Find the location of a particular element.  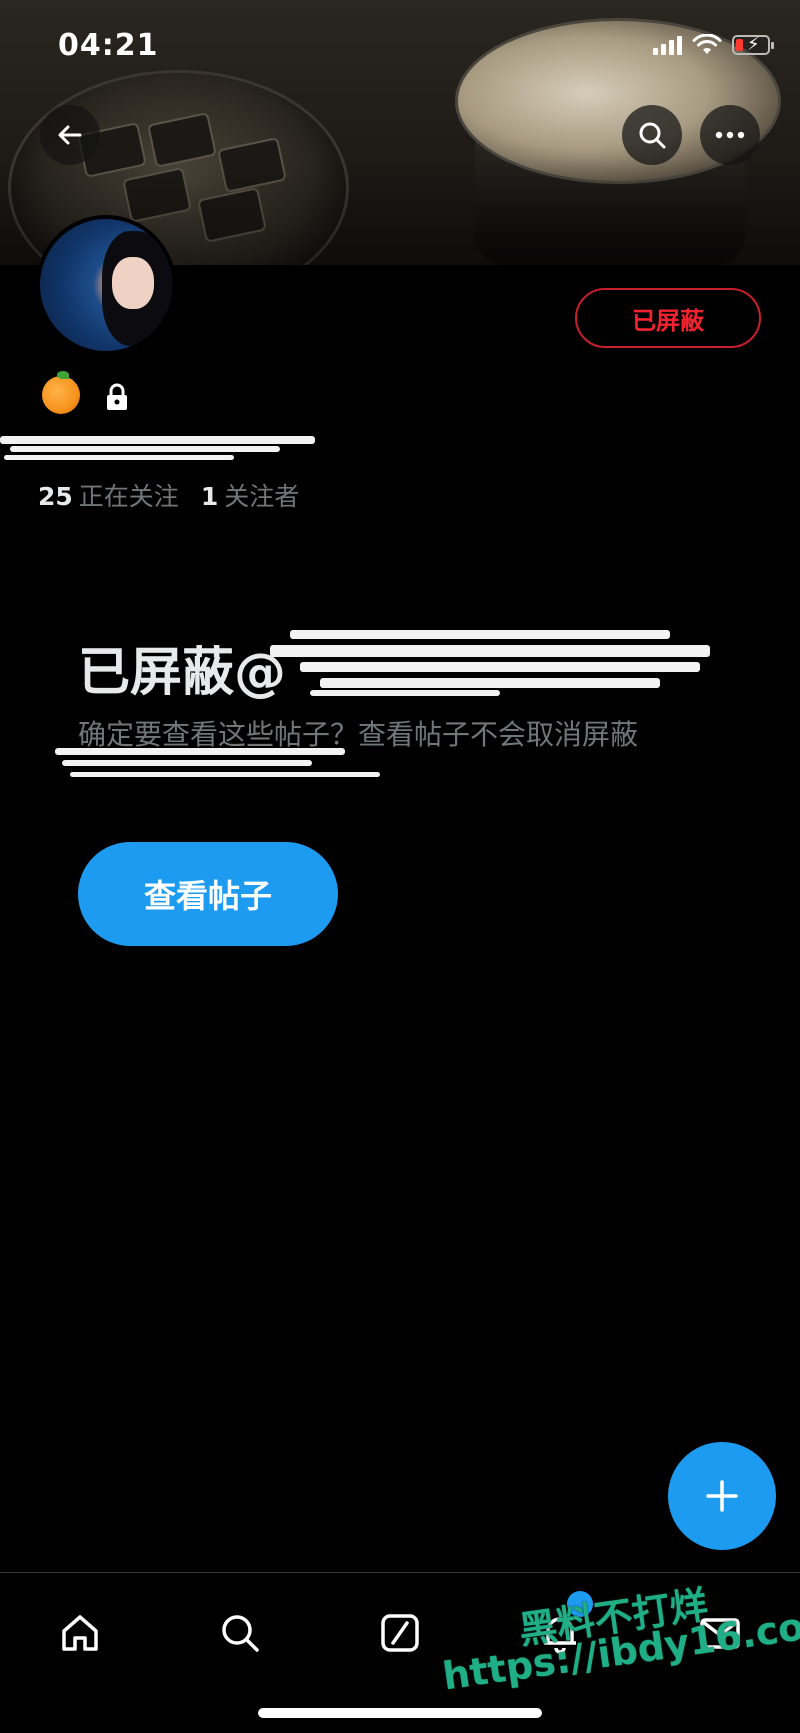

blocked-title: 已屏蔽@ is located at coordinates (182, 673).